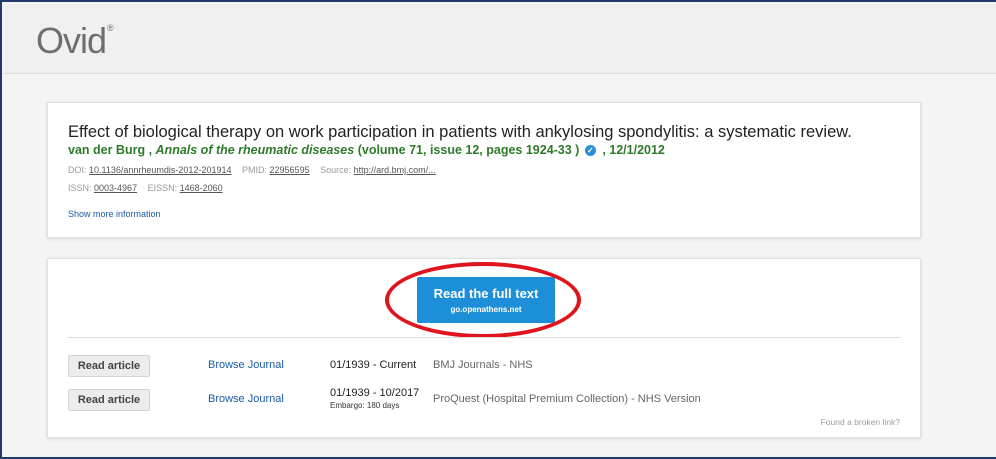 The image size is (996, 459). What do you see at coordinates (77, 170) in the screenshot?
I see `doi-label: DOI:` at bounding box center [77, 170].